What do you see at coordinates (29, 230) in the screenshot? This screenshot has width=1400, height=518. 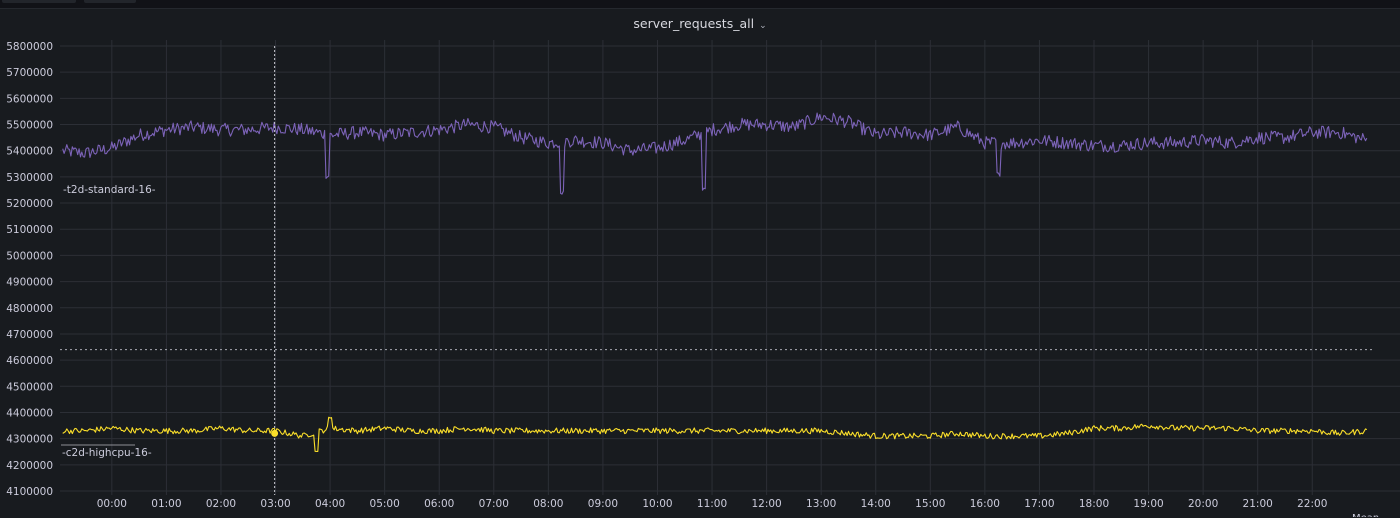 I see `y-tick-label: 5100000` at bounding box center [29, 230].